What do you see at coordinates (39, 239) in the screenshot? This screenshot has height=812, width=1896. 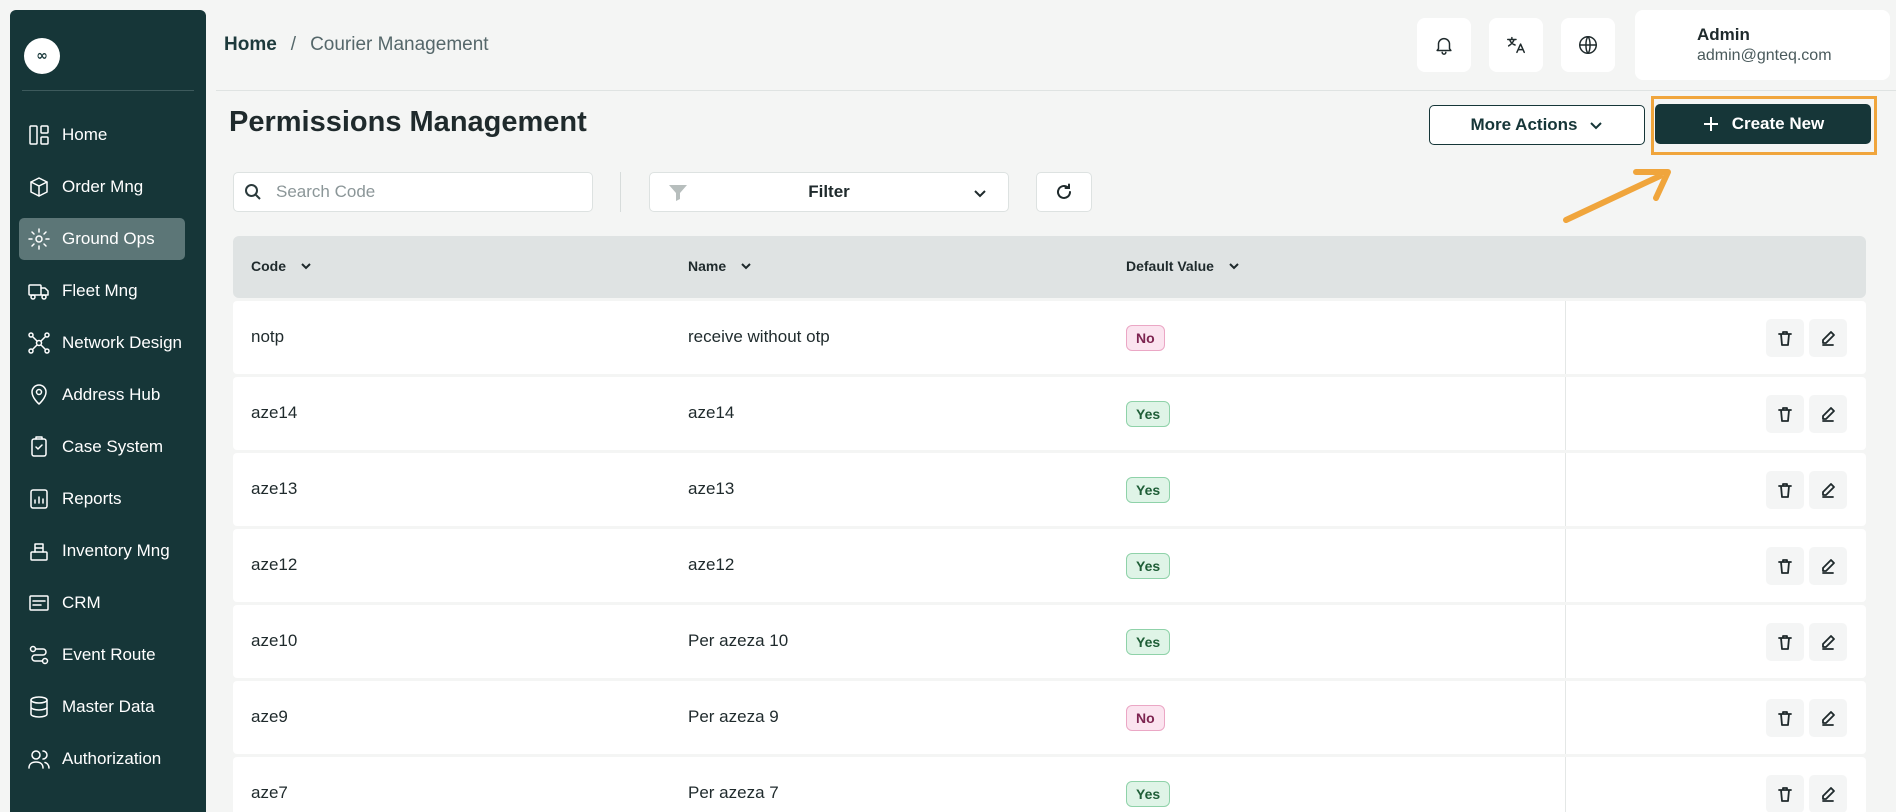 I see `gear-icon` at bounding box center [39, 239].